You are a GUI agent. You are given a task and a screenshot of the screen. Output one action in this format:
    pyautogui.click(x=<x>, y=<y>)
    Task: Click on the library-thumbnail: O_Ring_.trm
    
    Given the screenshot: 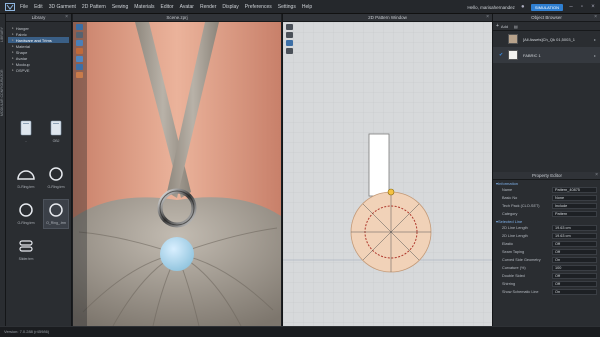 What is the action you would take?
    pyautogui.click(x=56, y=214)
    